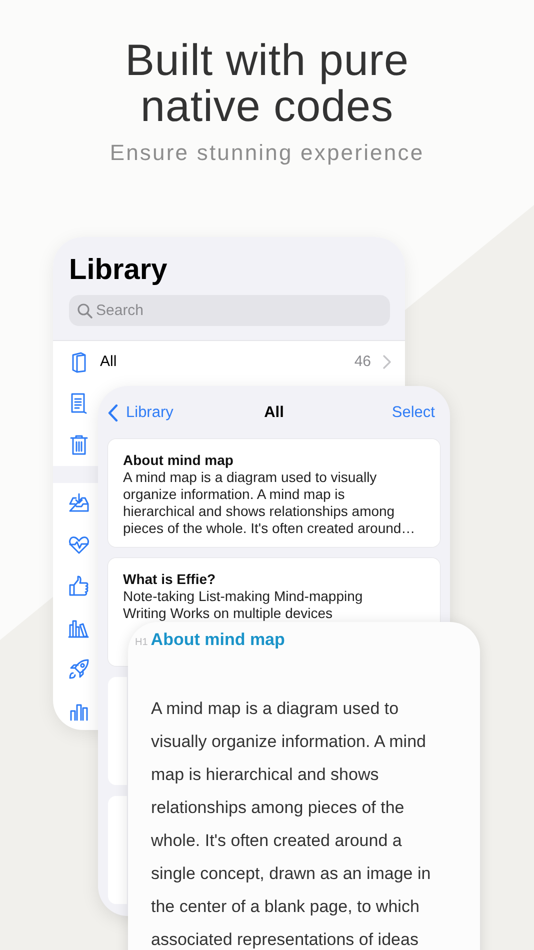  Describe the element at coordinates (141, 642) in the screenshot. I see `heading-level: H1` at that location.